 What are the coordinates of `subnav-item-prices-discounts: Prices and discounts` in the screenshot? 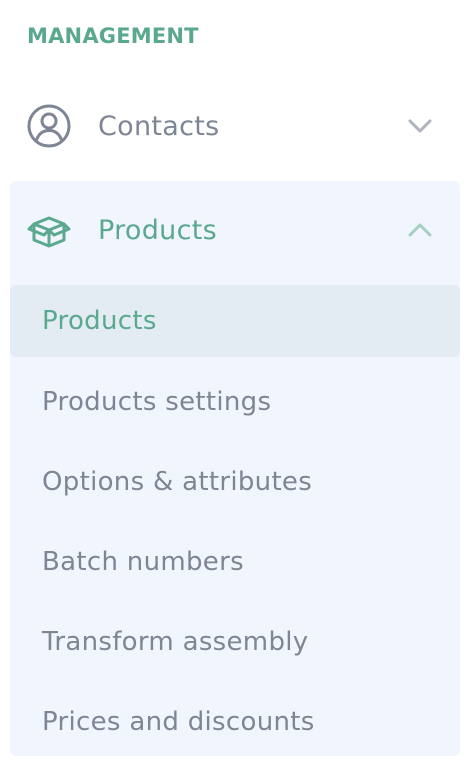 It's located at (235, 722).